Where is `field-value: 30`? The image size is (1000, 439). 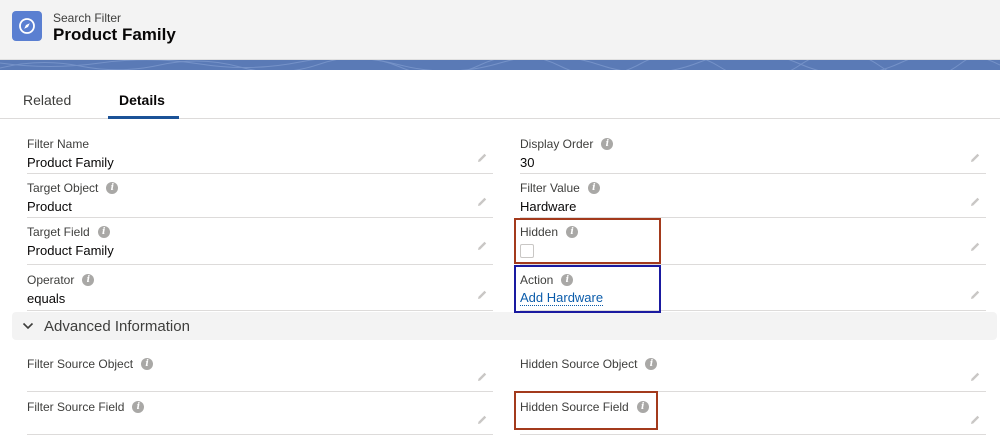
field-value: 30 is located at coordinates (527, 162).